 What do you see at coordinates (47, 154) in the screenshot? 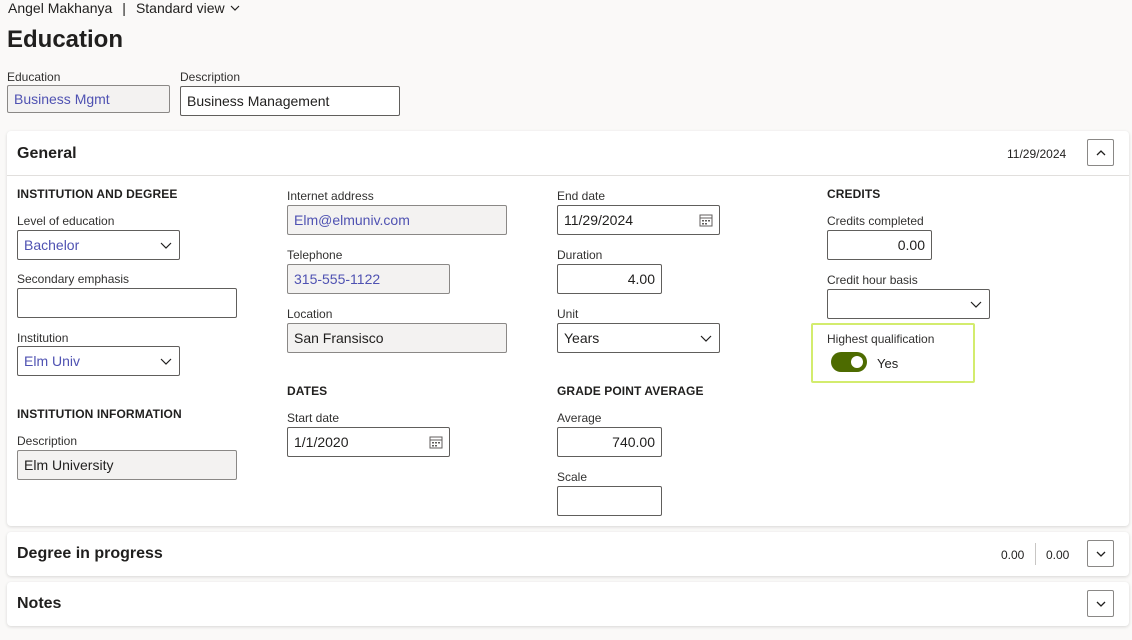
I see `general-section-title: General` at bounding box center [47, 154].